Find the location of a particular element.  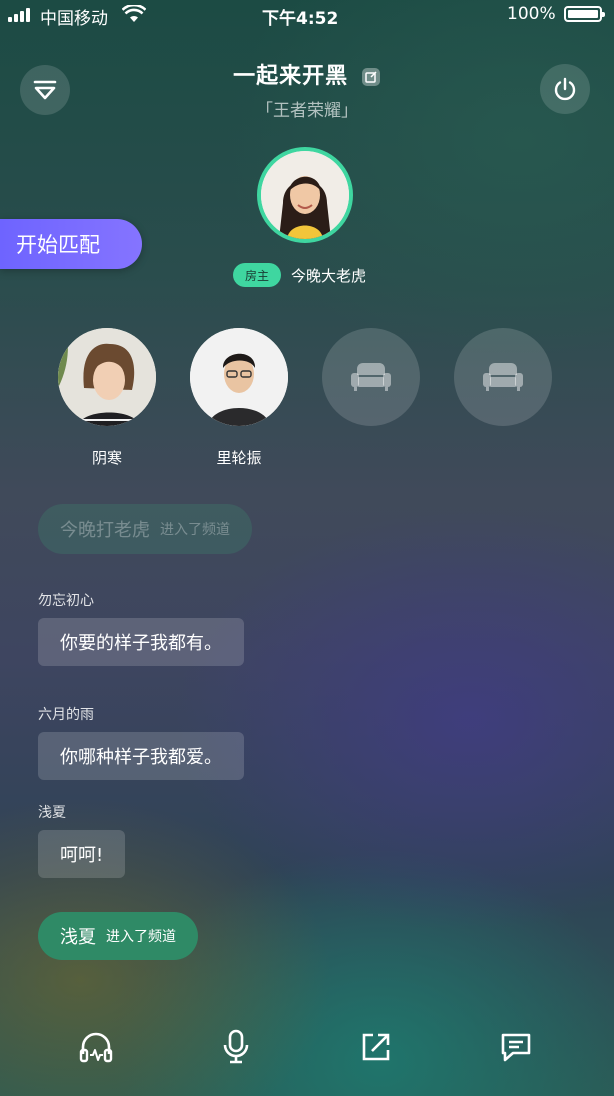

edit-icon is located at coordinates (371, 77).